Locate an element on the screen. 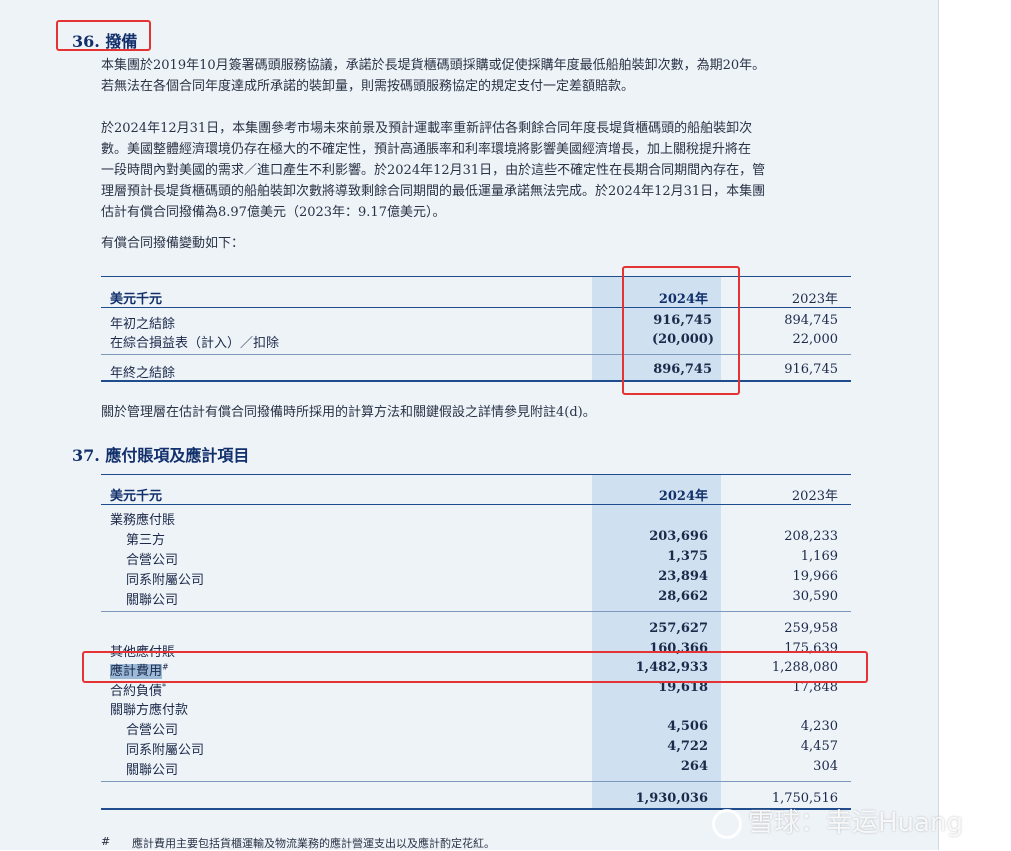 The height and width of the screenshot is (851, 1011). page-edge is located at coordinates (938, 425).